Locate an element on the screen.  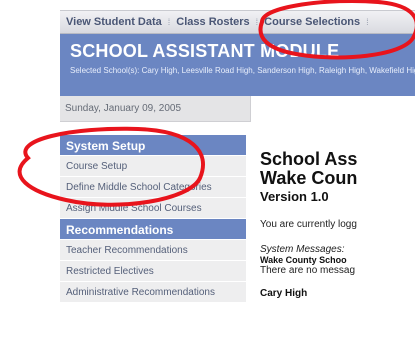
nav-class-rosters: Class Rosters is located at coordinates (212, 22).